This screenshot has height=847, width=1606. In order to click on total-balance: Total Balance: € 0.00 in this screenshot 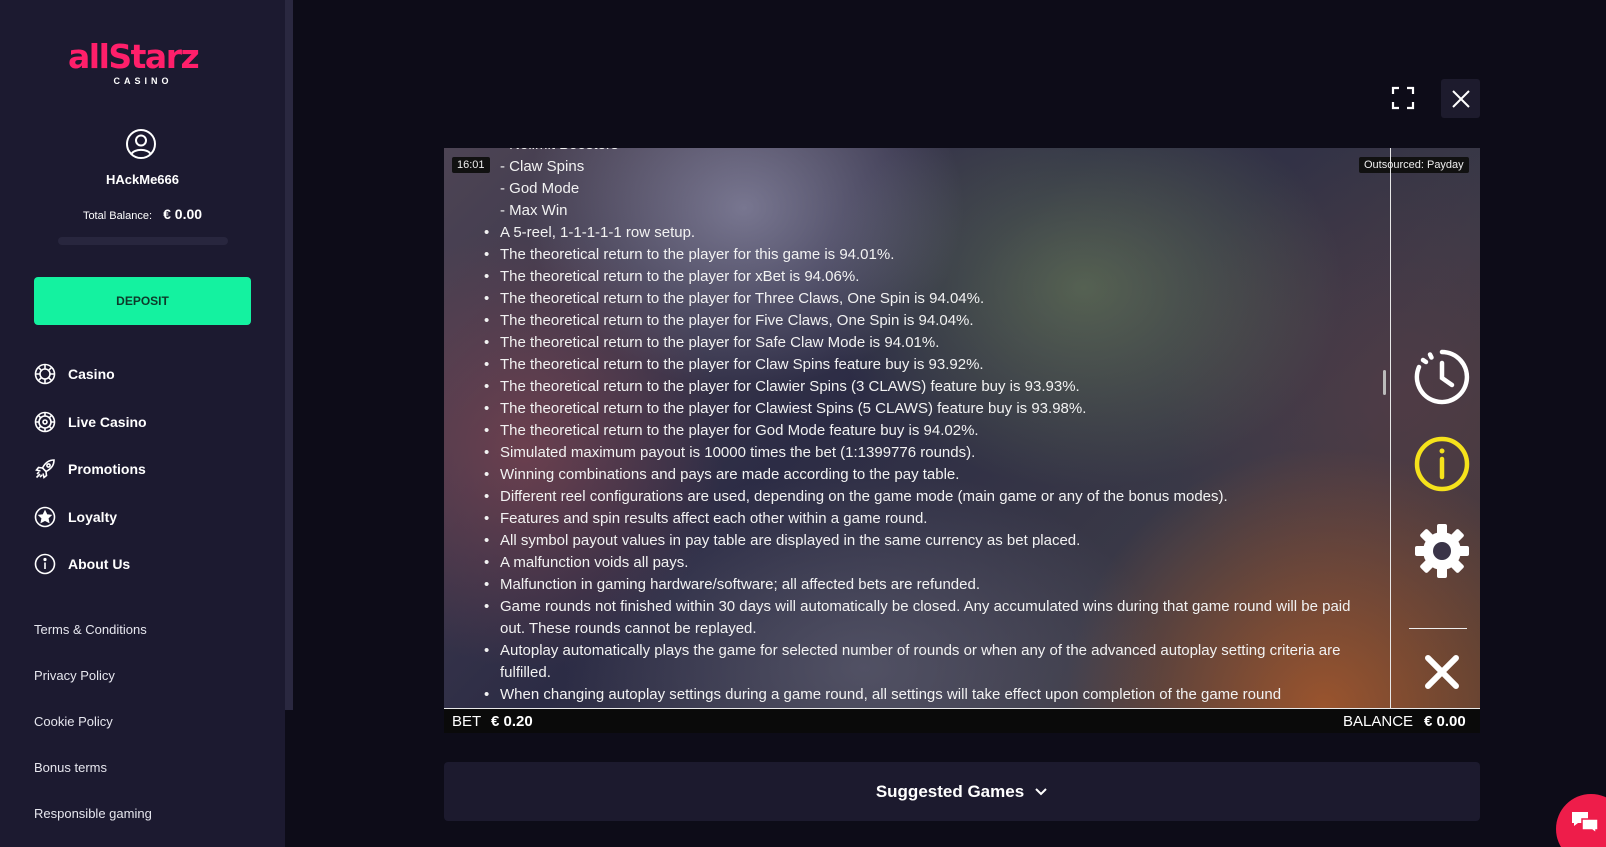, I will do `click(142, 214)`.